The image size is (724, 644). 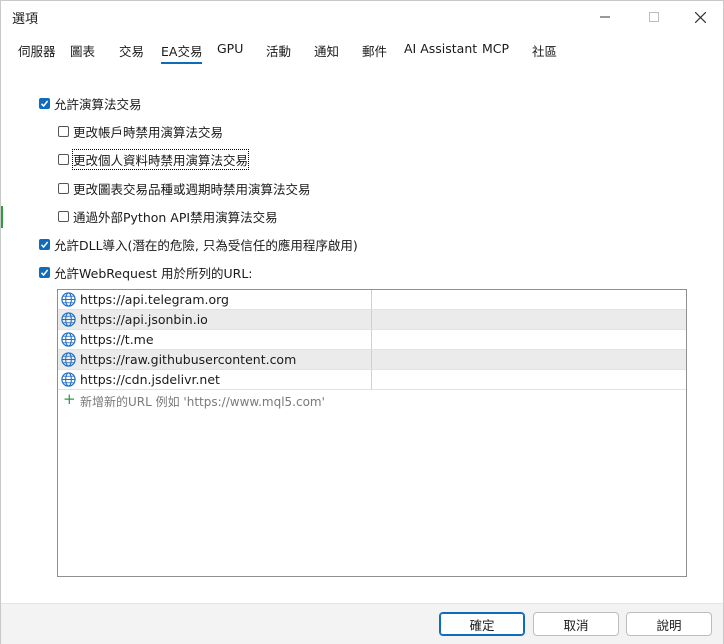 I want to click on tab-community: 社區, so click(x=544, y=50).